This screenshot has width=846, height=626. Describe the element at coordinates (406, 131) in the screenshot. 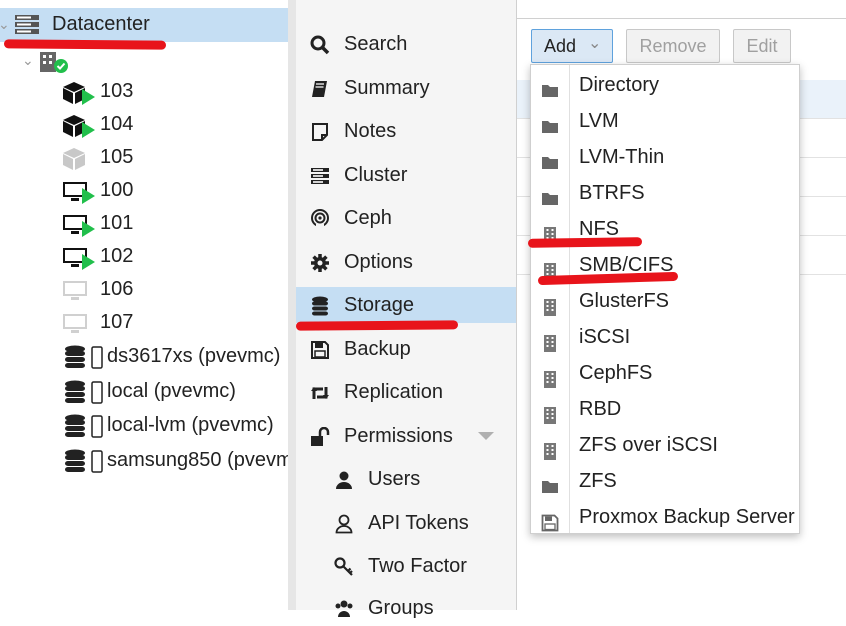

I see `nav-item-notes: Notes` at that location.